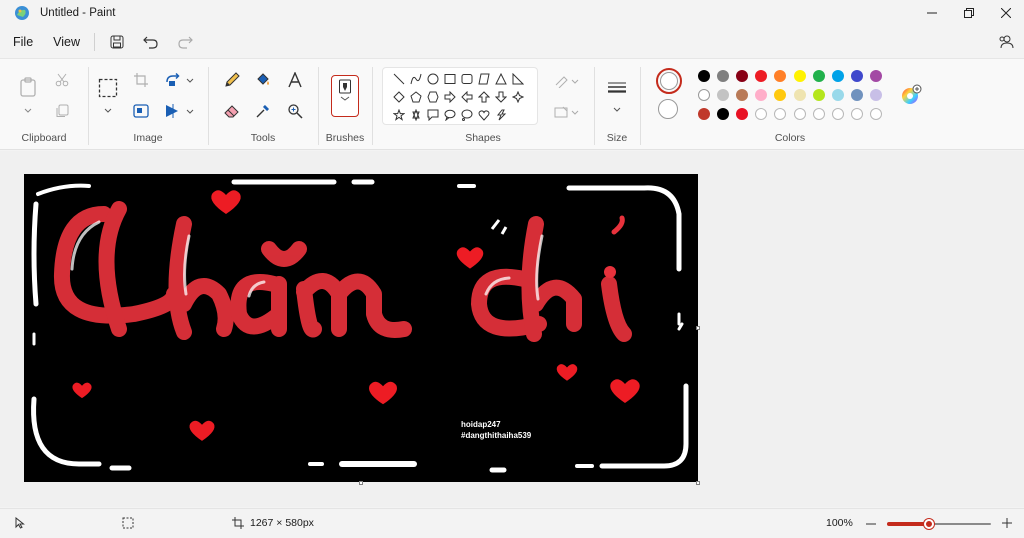 The width and height of the screenshot is (1024, 538). I want to click on left-arrow-shape, so click(467, 97).